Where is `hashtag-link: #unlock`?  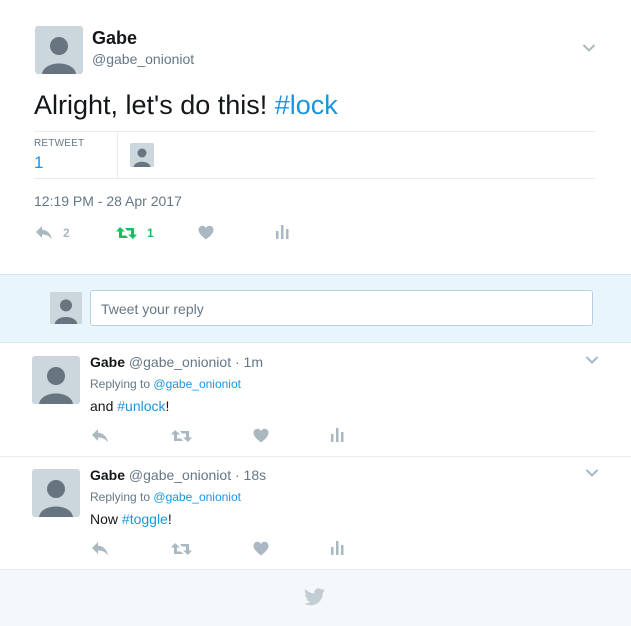
hashtag-link: #unlock is located at coordinates (141, 406).